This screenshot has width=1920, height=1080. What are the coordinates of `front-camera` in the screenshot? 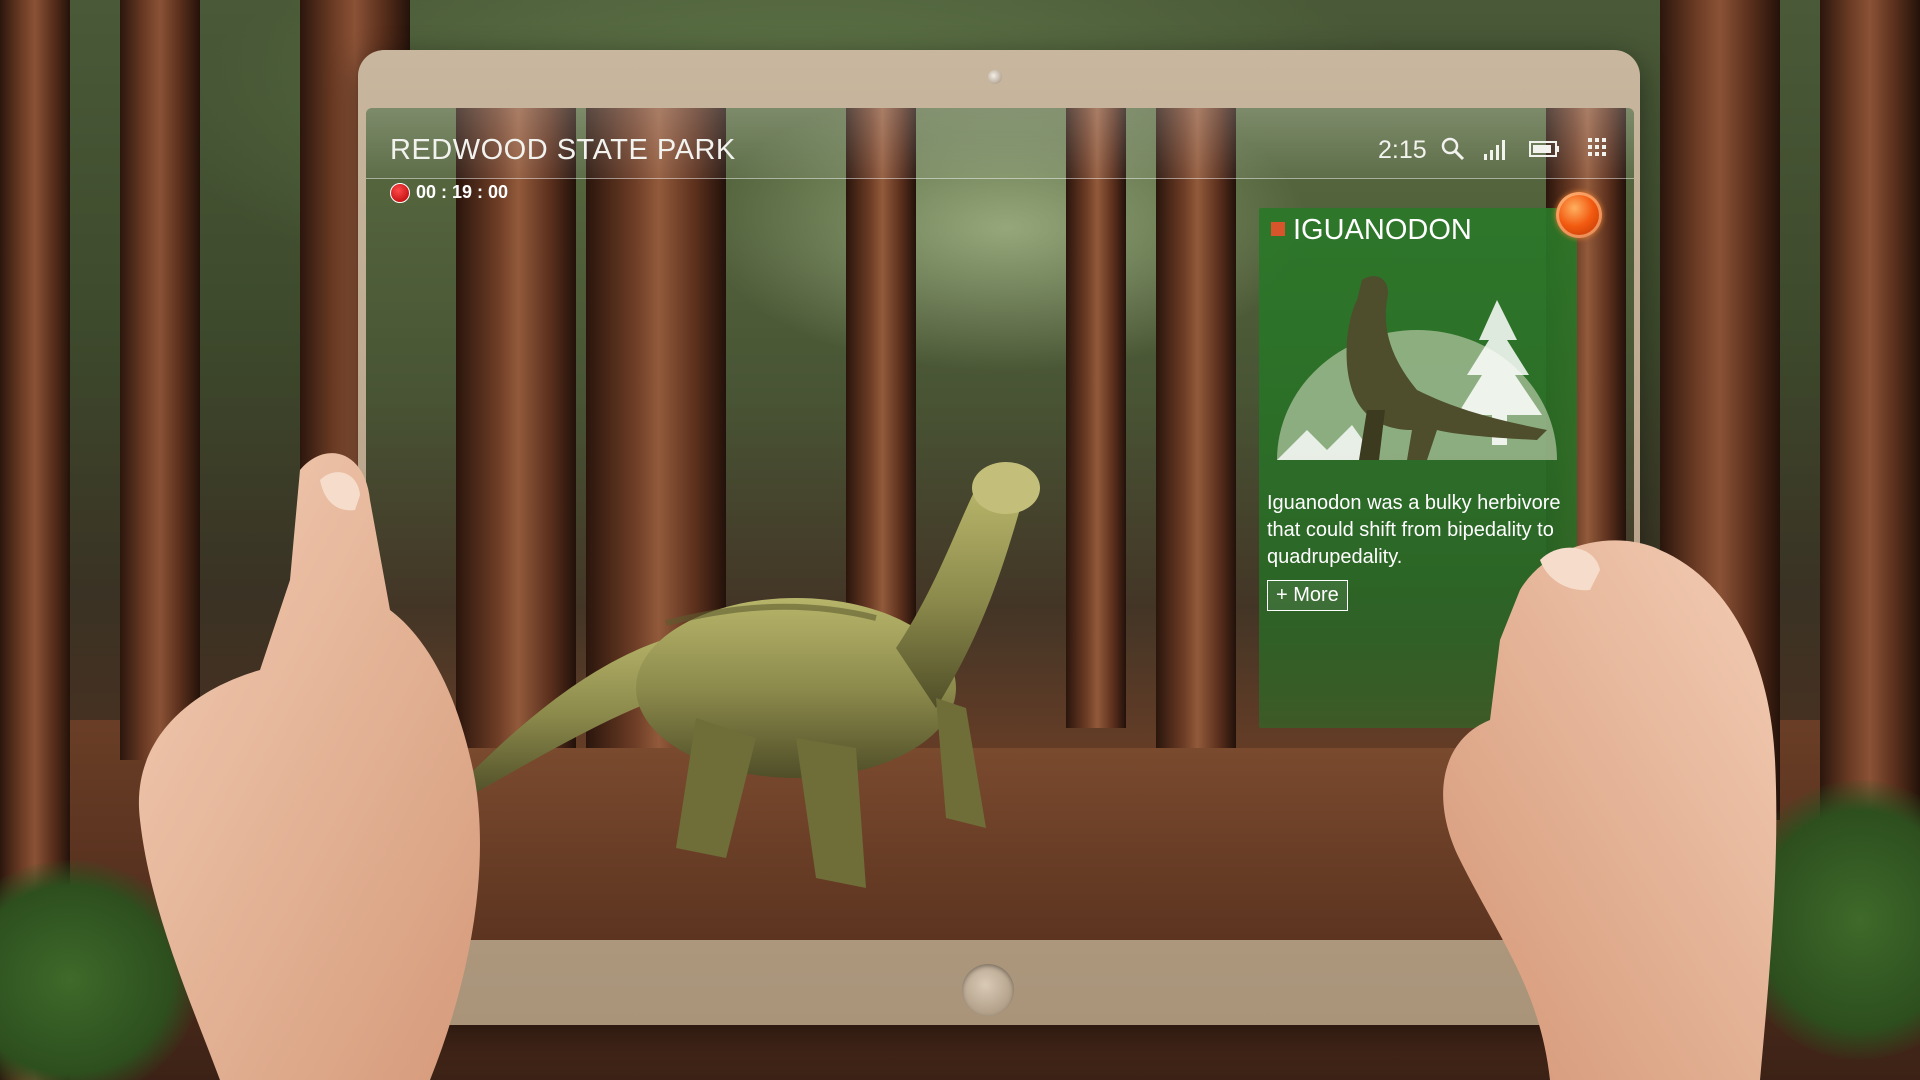 It's located at (995, 77).